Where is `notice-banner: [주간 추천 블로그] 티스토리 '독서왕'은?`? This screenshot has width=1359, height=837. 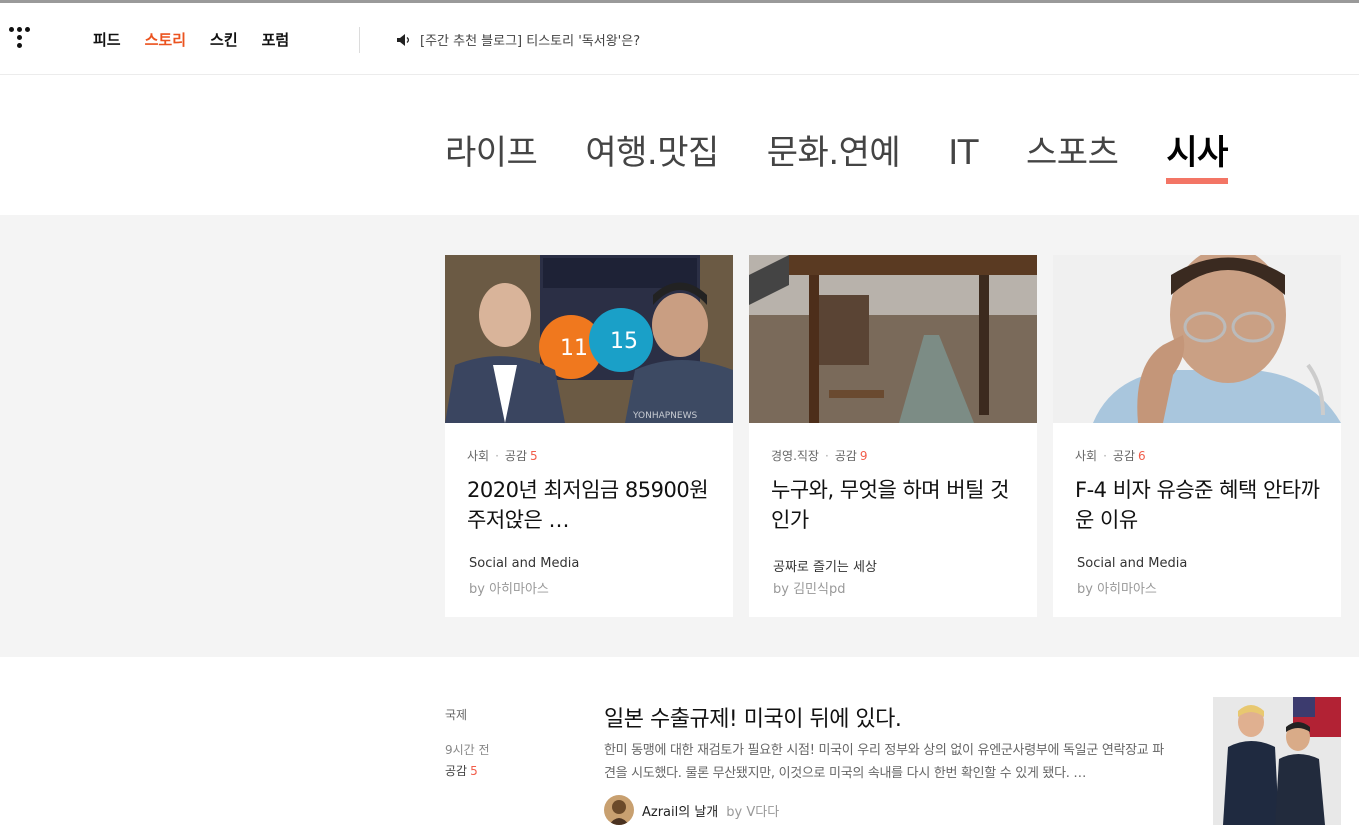 notice-banner: [주간 추천 블로그] 티스토리 '독서왕'은? is located at coordinates (518, 39).